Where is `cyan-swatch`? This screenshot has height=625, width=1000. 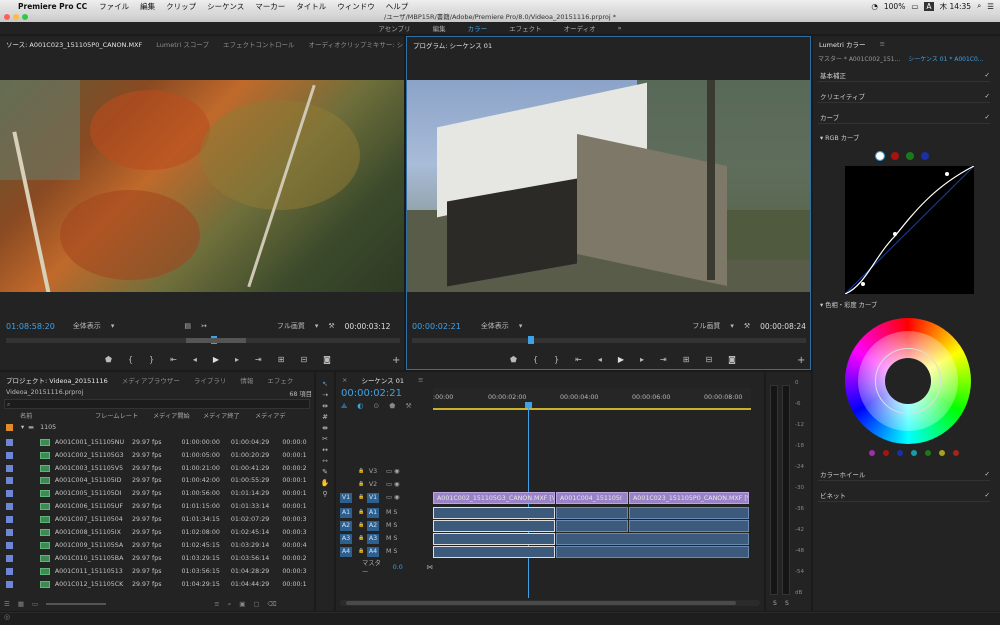 cyan-swatch is located at coordinates (914, 453).